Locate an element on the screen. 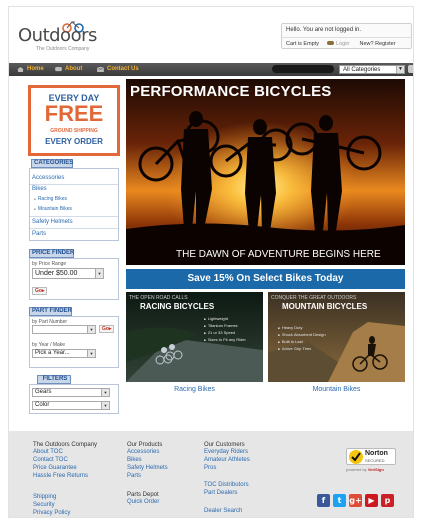 The height and width of the screenshot is (522, 422). twitter-icon: t is located at coordinates (339, 500).